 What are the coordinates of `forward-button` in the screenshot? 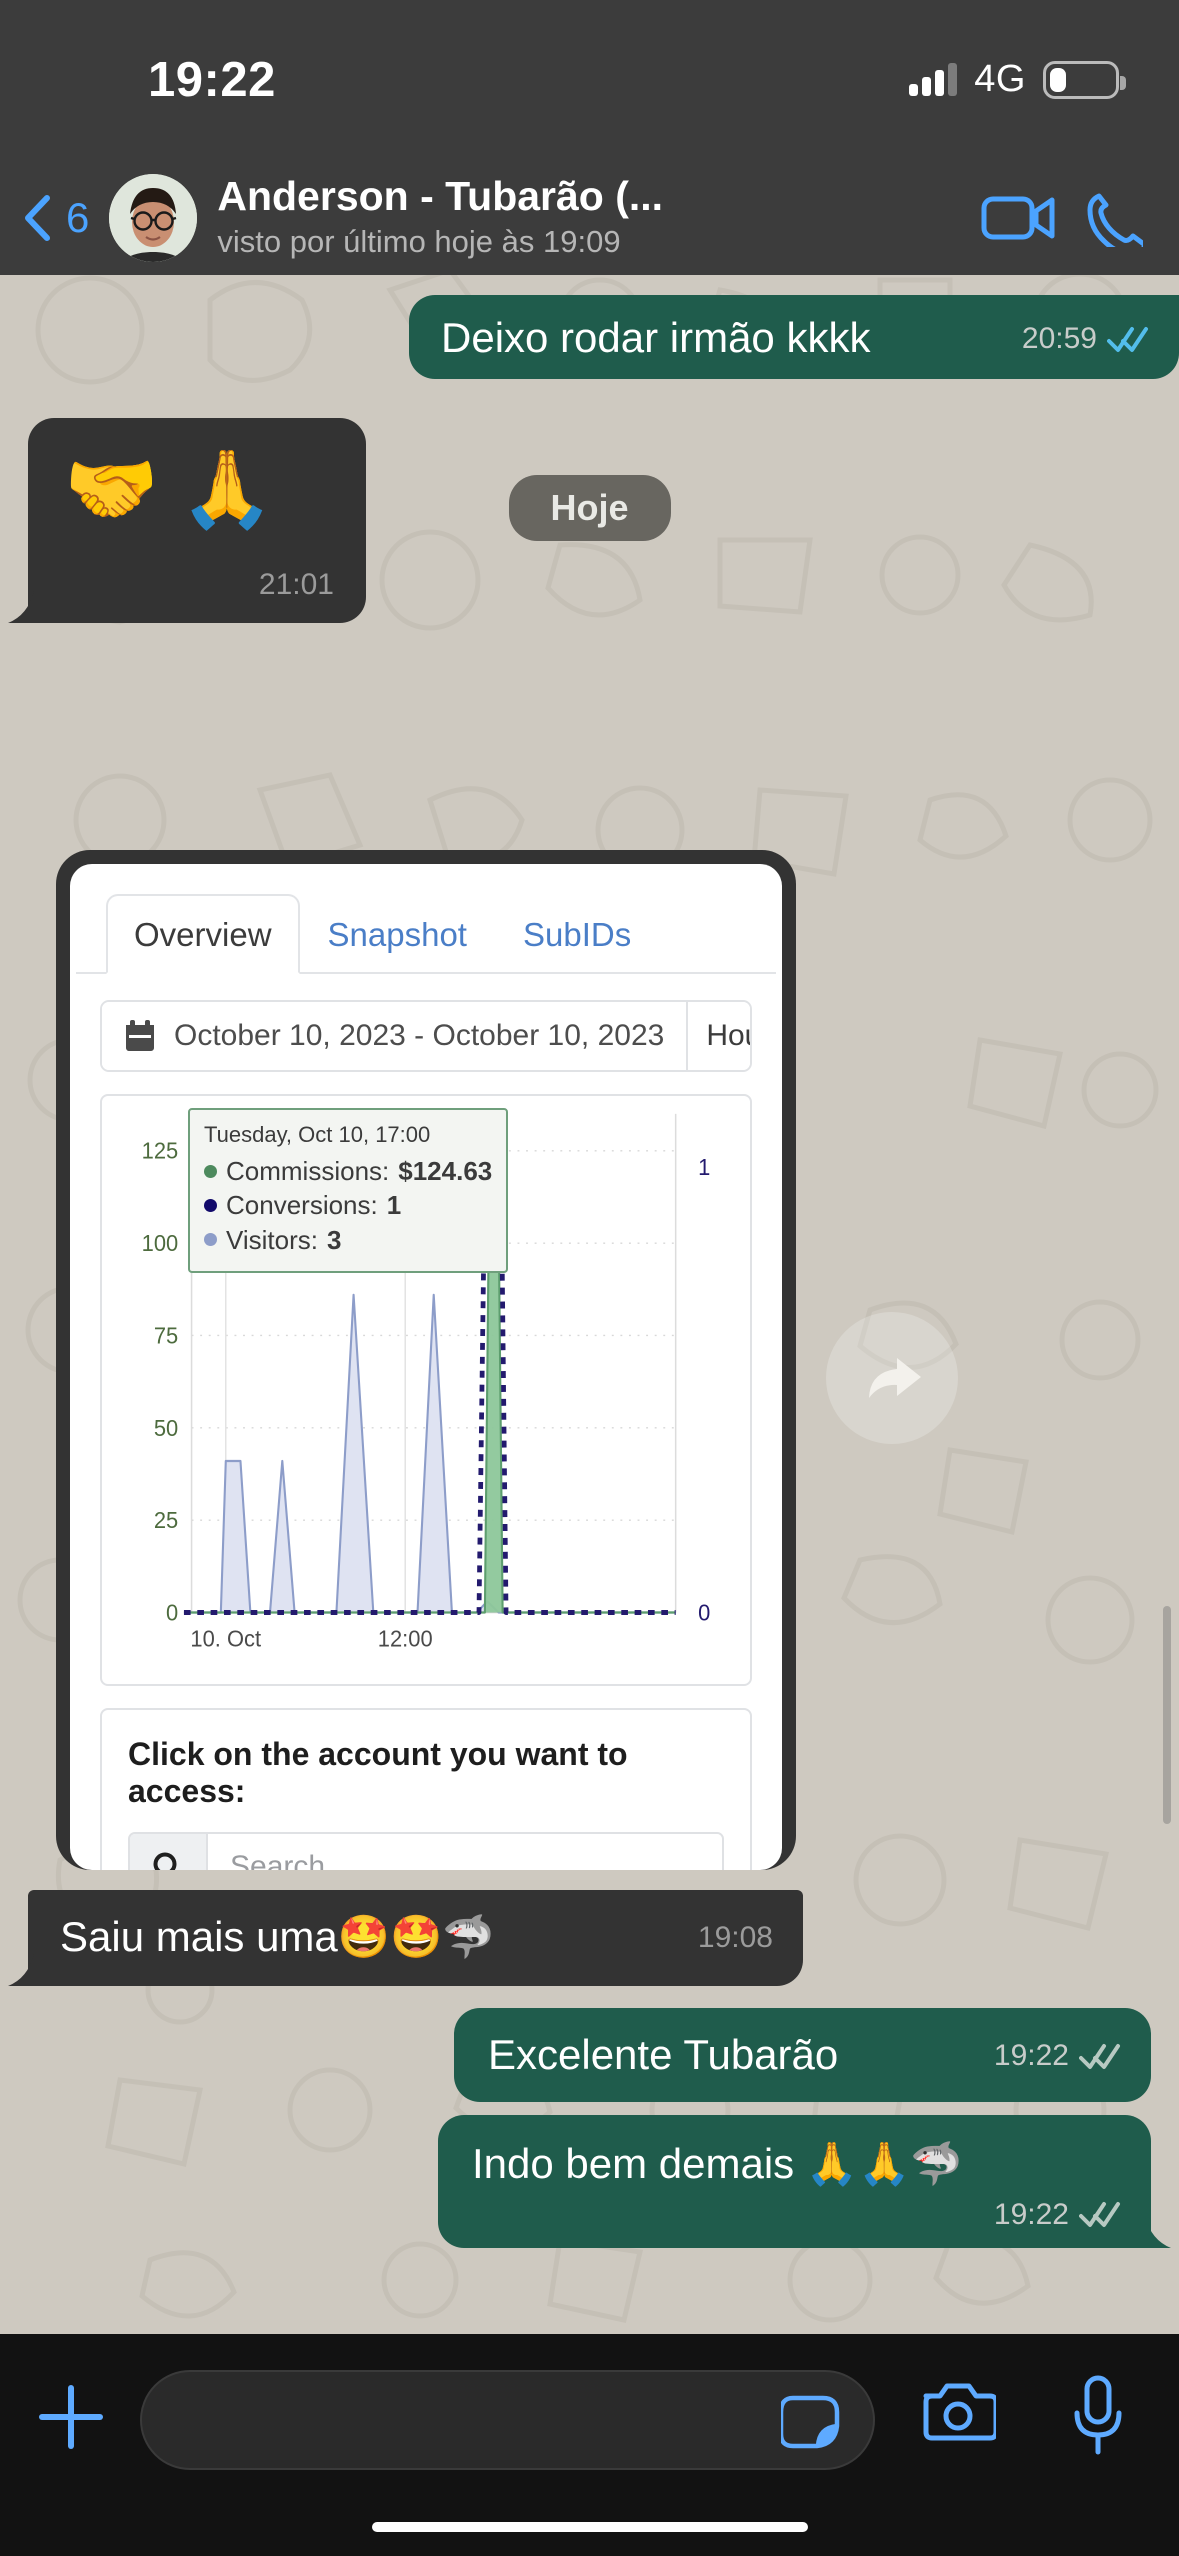 It's located at (892, 1378).